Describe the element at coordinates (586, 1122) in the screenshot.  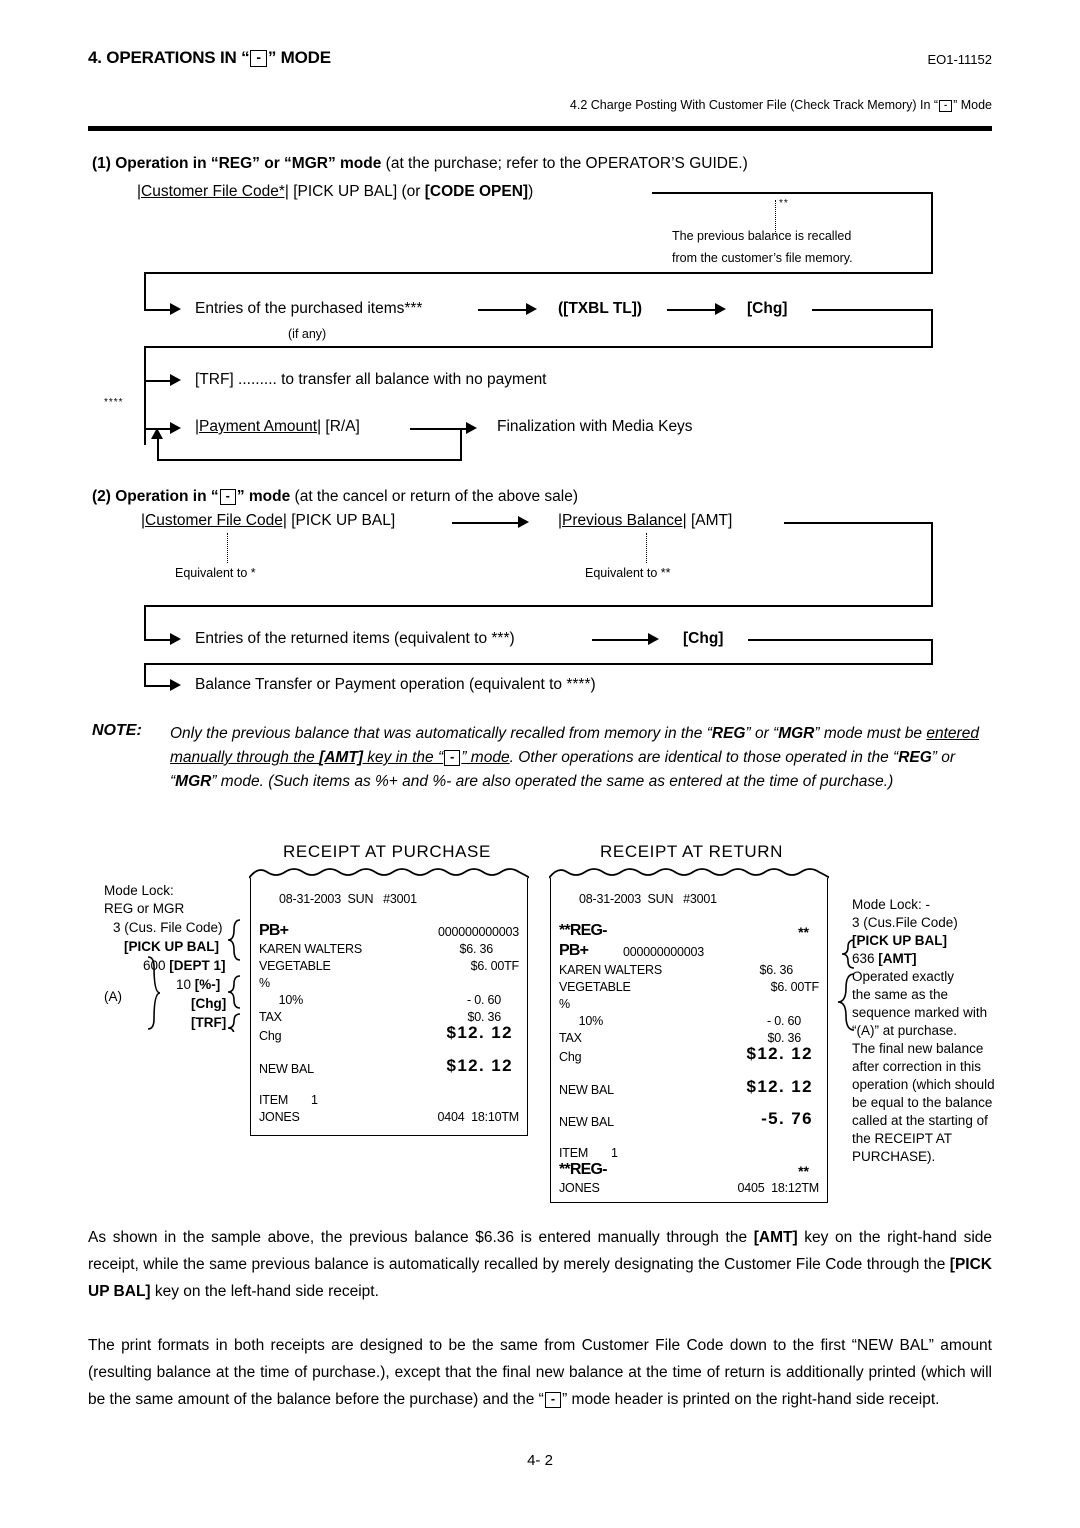
I see `receipt-line-newbal2-label: NEW BAL` at that location.